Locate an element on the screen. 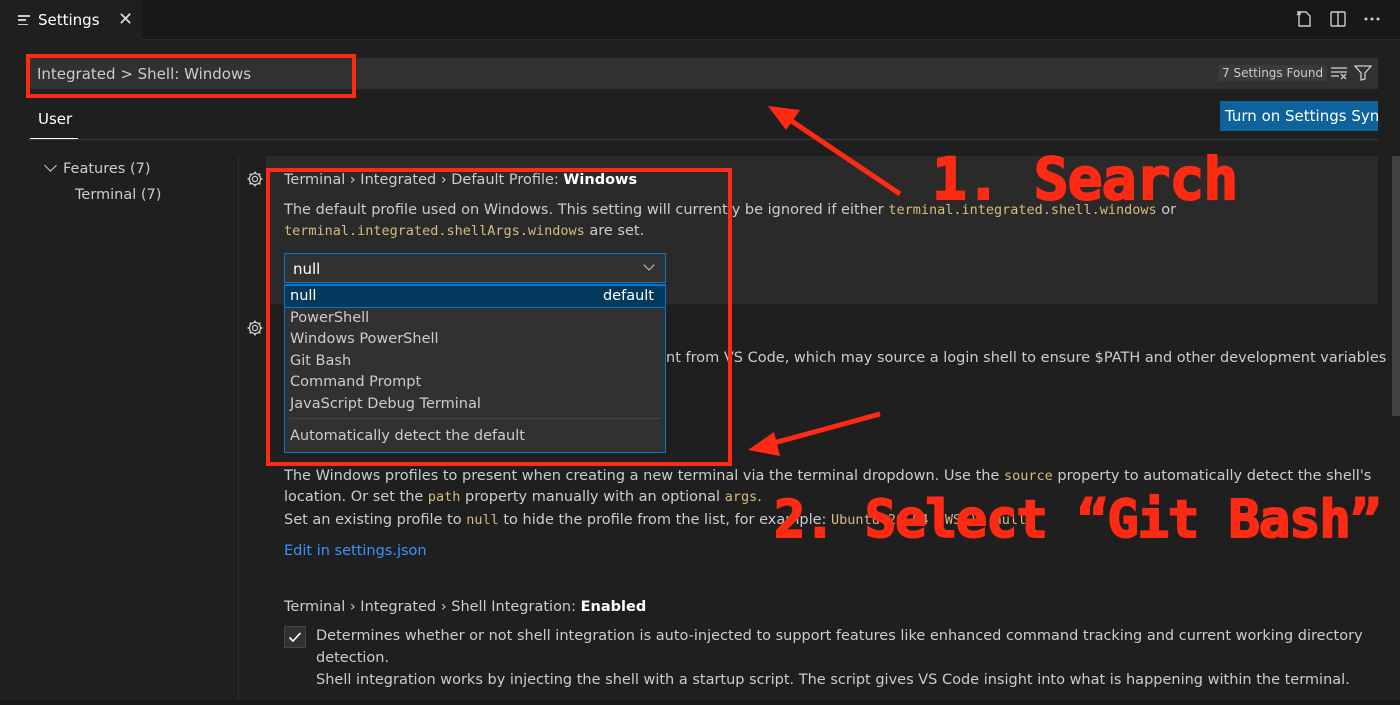  annotation-step-2: 2. Select “Git Bash” is located at coordinates (1077, 520).